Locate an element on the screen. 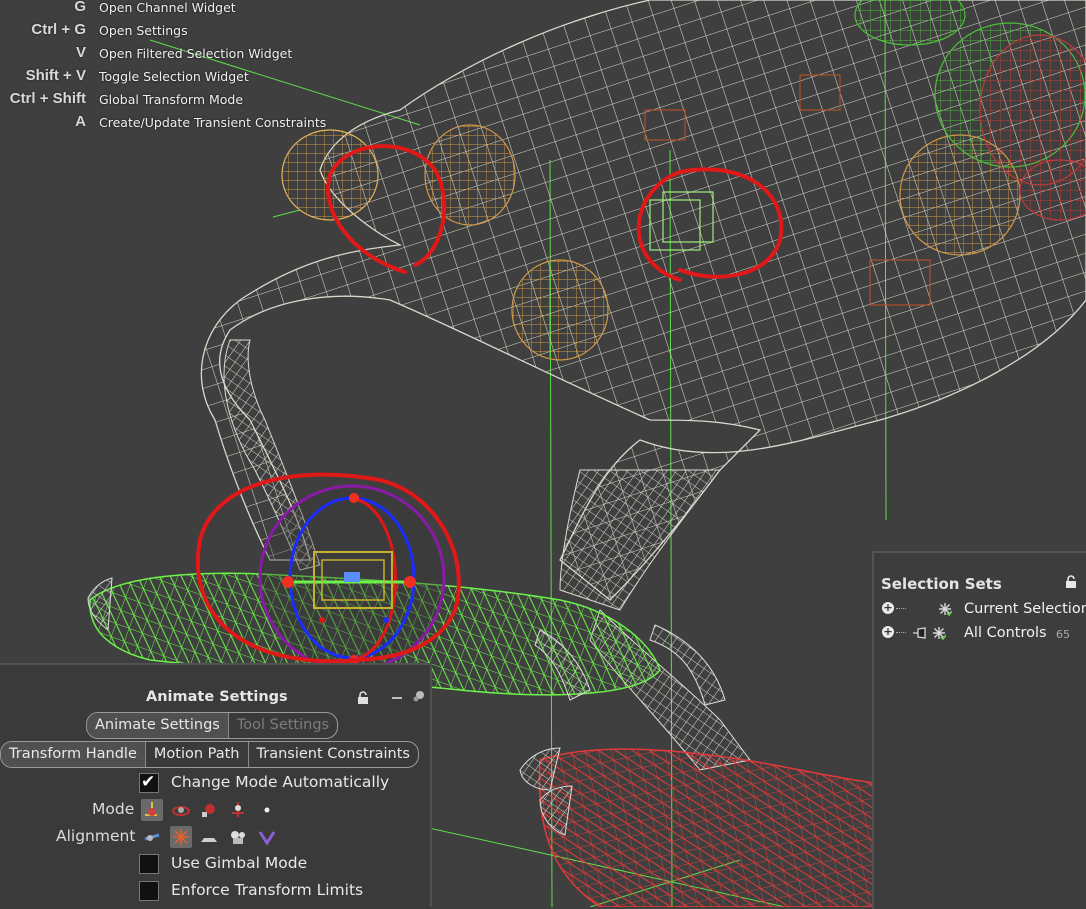  selection-set-item: + Current Selection is located at coordinates (983, 610).